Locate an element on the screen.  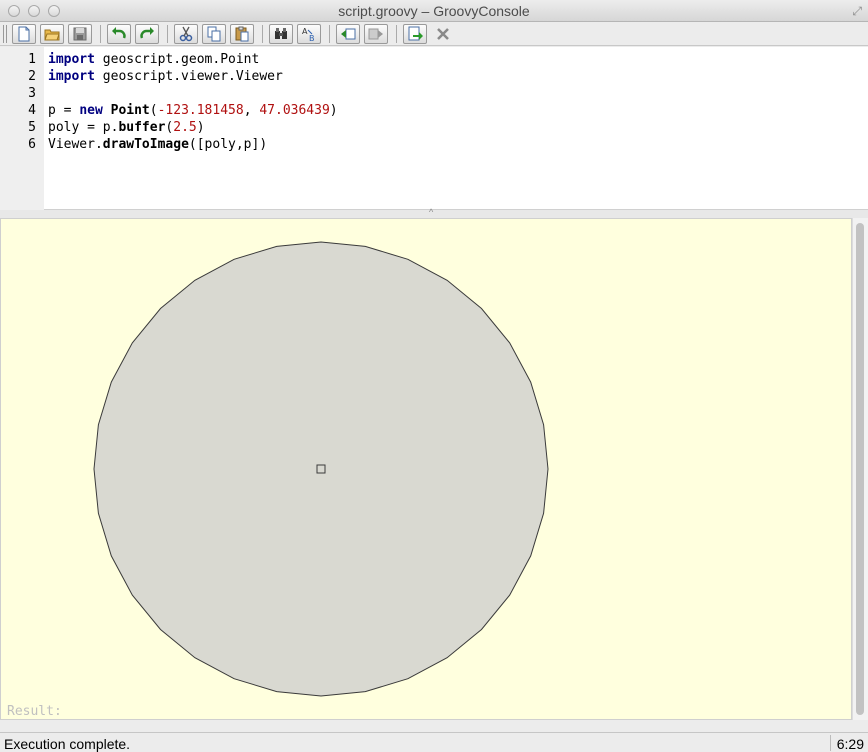
caret-up-icon: ^ is located at coordinates (431, 212).